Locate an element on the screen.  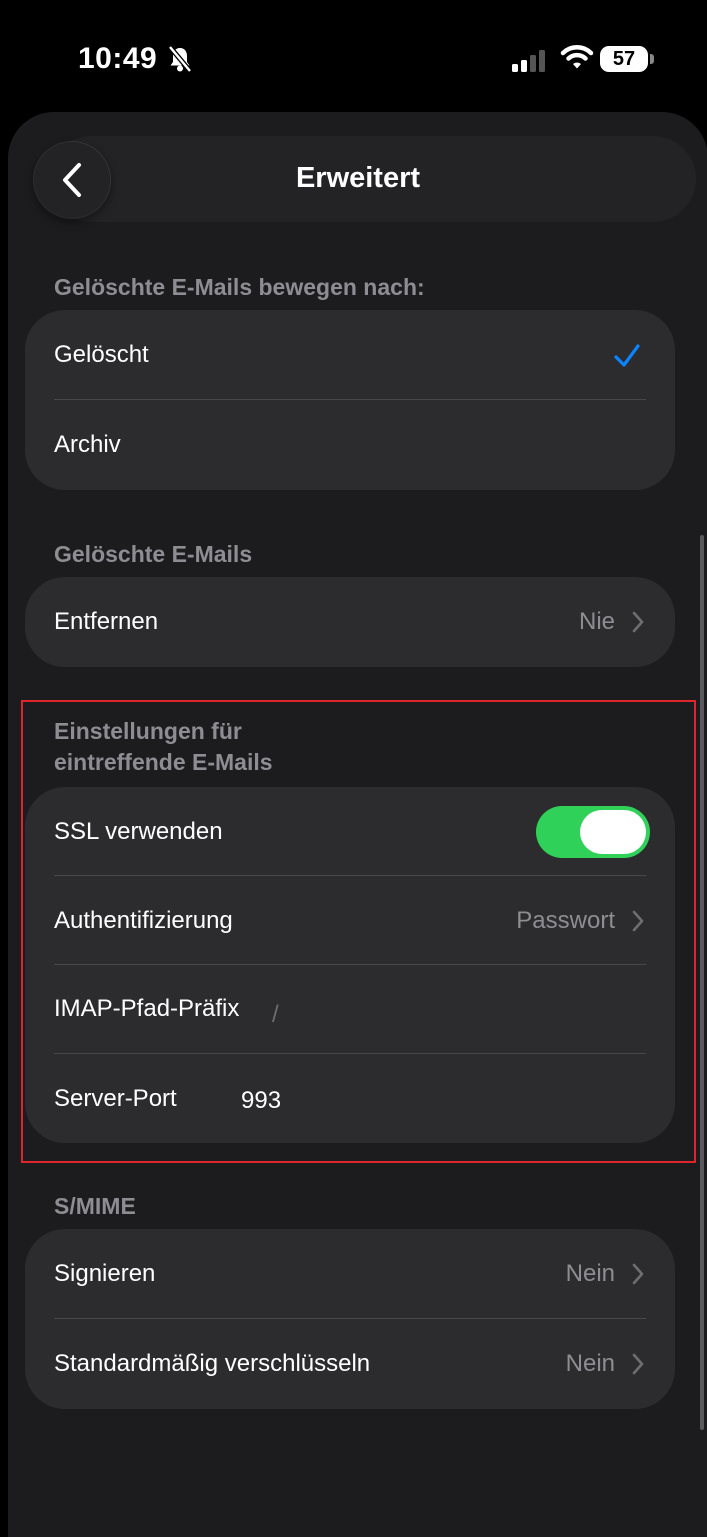
move-deleted-group: Gelöscht Archiv is located at coordinates (350, 400).